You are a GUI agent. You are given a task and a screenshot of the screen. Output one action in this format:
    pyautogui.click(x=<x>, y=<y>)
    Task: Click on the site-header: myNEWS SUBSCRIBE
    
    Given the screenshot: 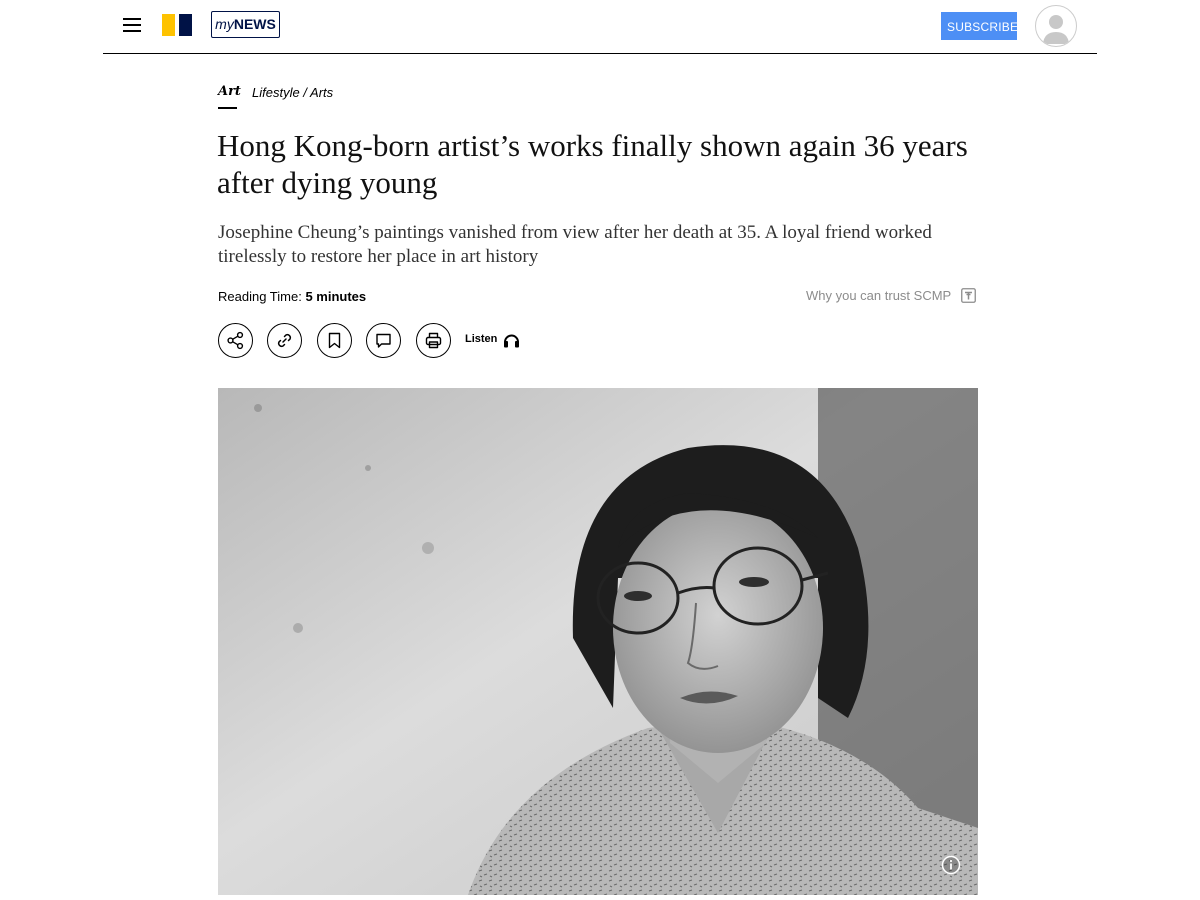 What is the action you would take?
    pyautogui.click(x=600, y=27)
    